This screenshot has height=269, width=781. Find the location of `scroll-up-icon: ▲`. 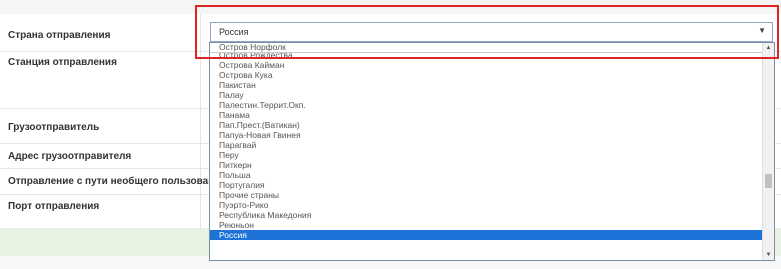

scroll-up-icon: ▲ is located at coordinates (768, 48).